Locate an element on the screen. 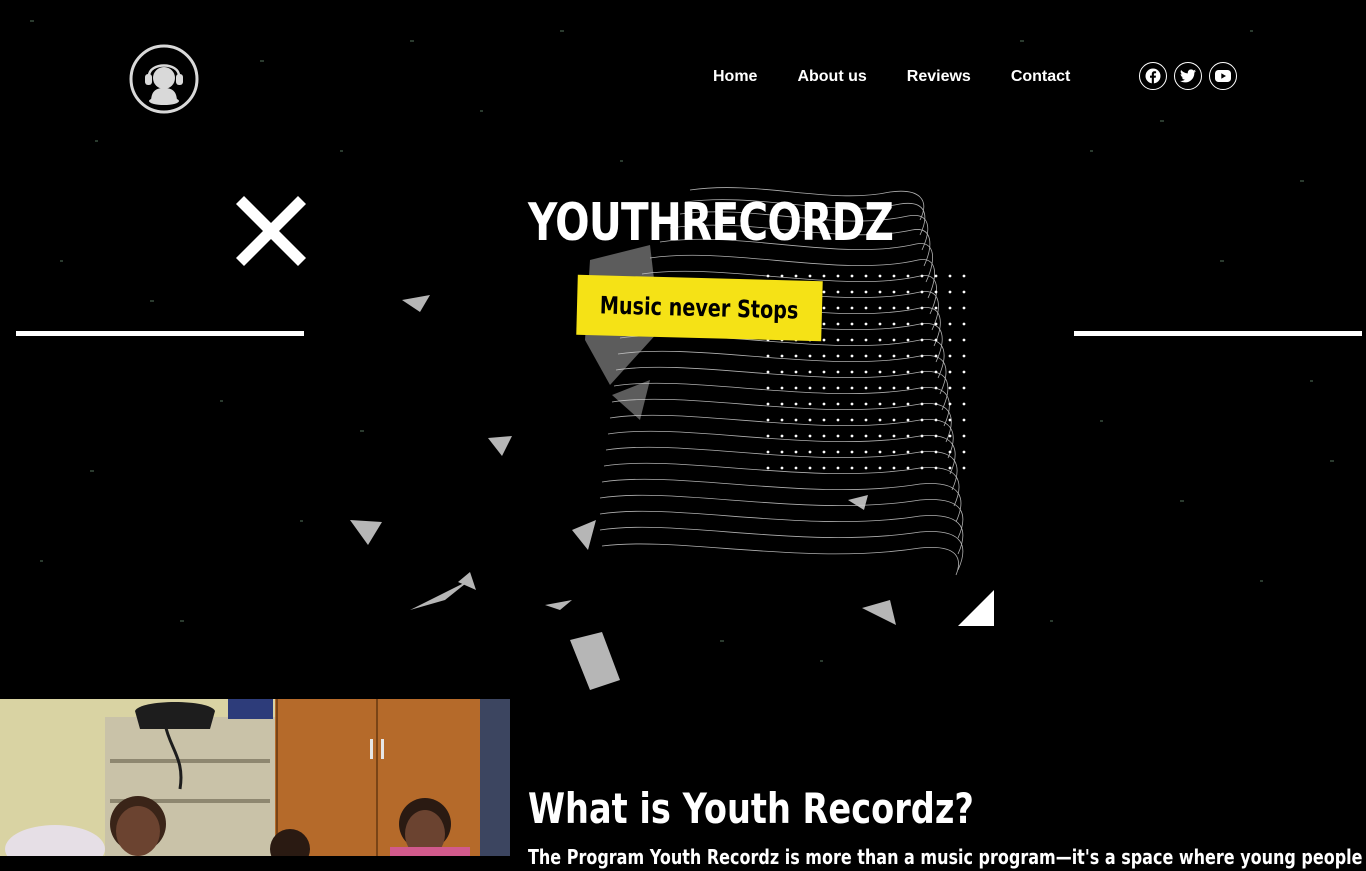 The image size is (1366, 871). program-photo is located at coordinates (255, 777).